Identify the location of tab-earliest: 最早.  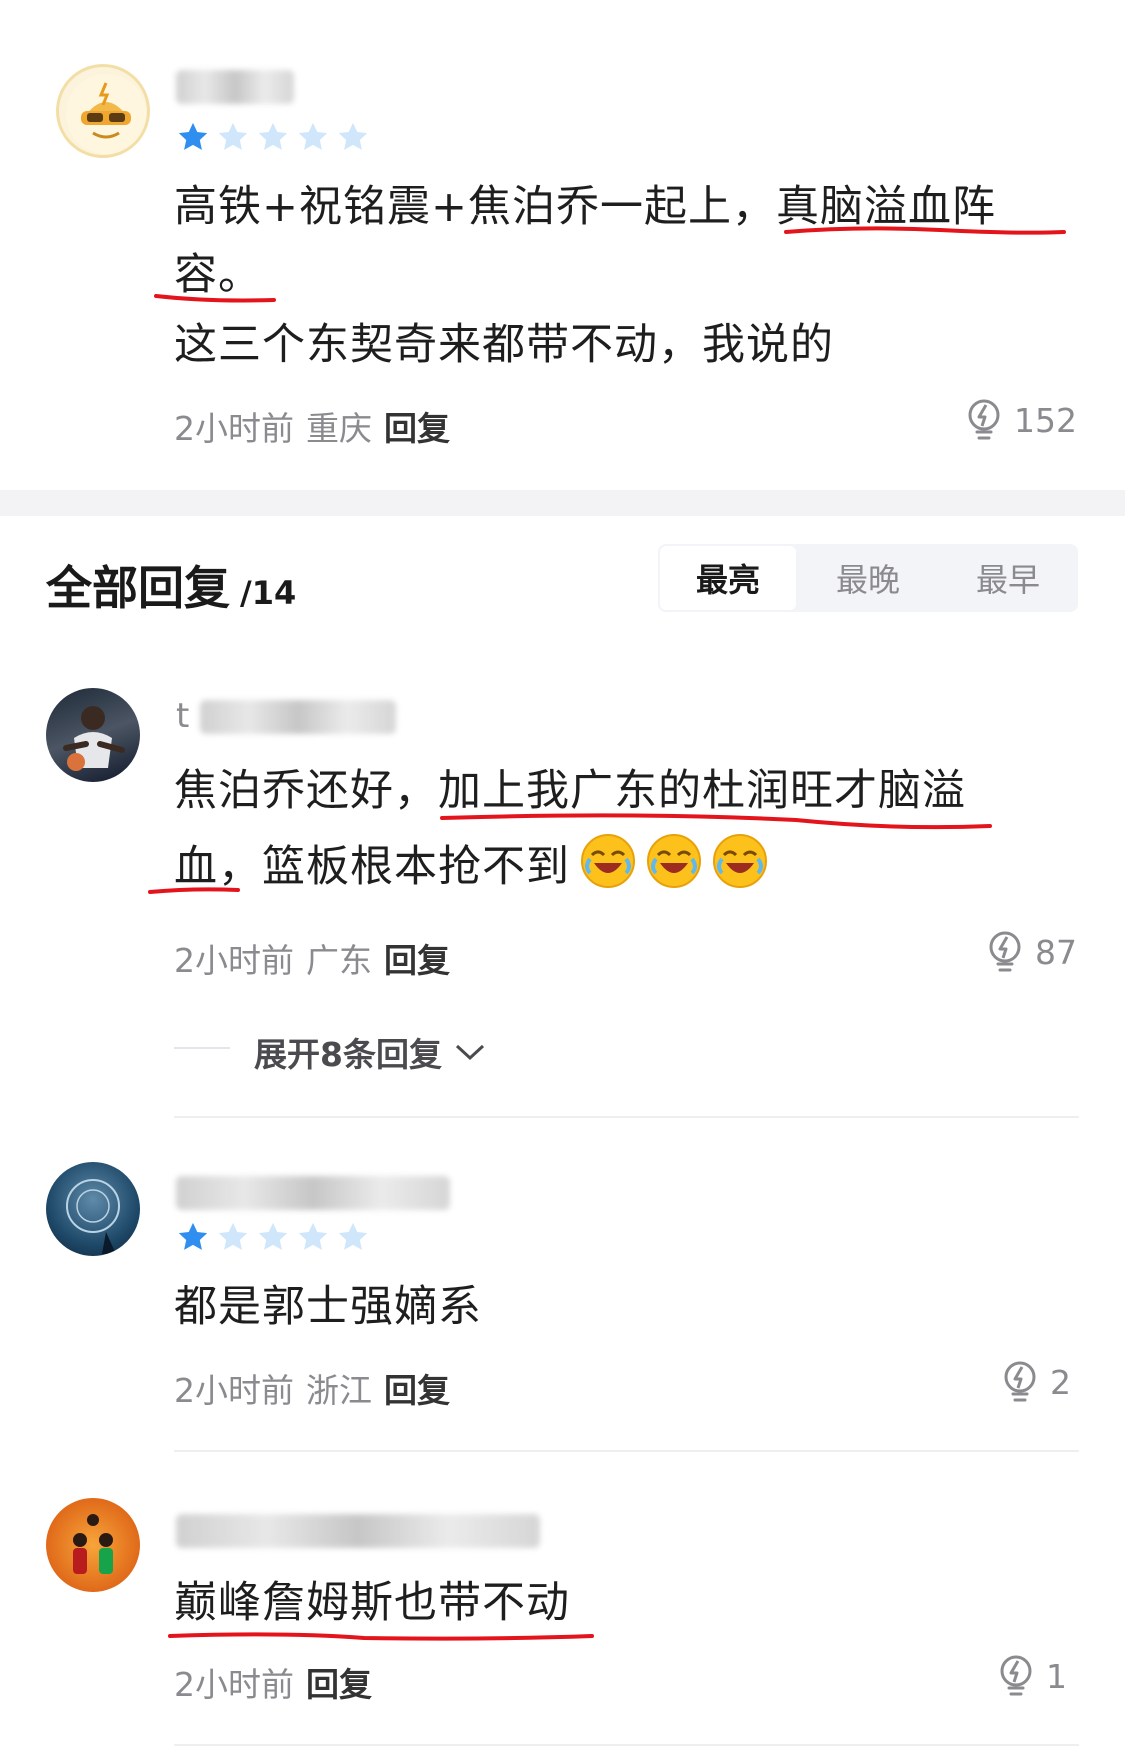
(1008, 578).